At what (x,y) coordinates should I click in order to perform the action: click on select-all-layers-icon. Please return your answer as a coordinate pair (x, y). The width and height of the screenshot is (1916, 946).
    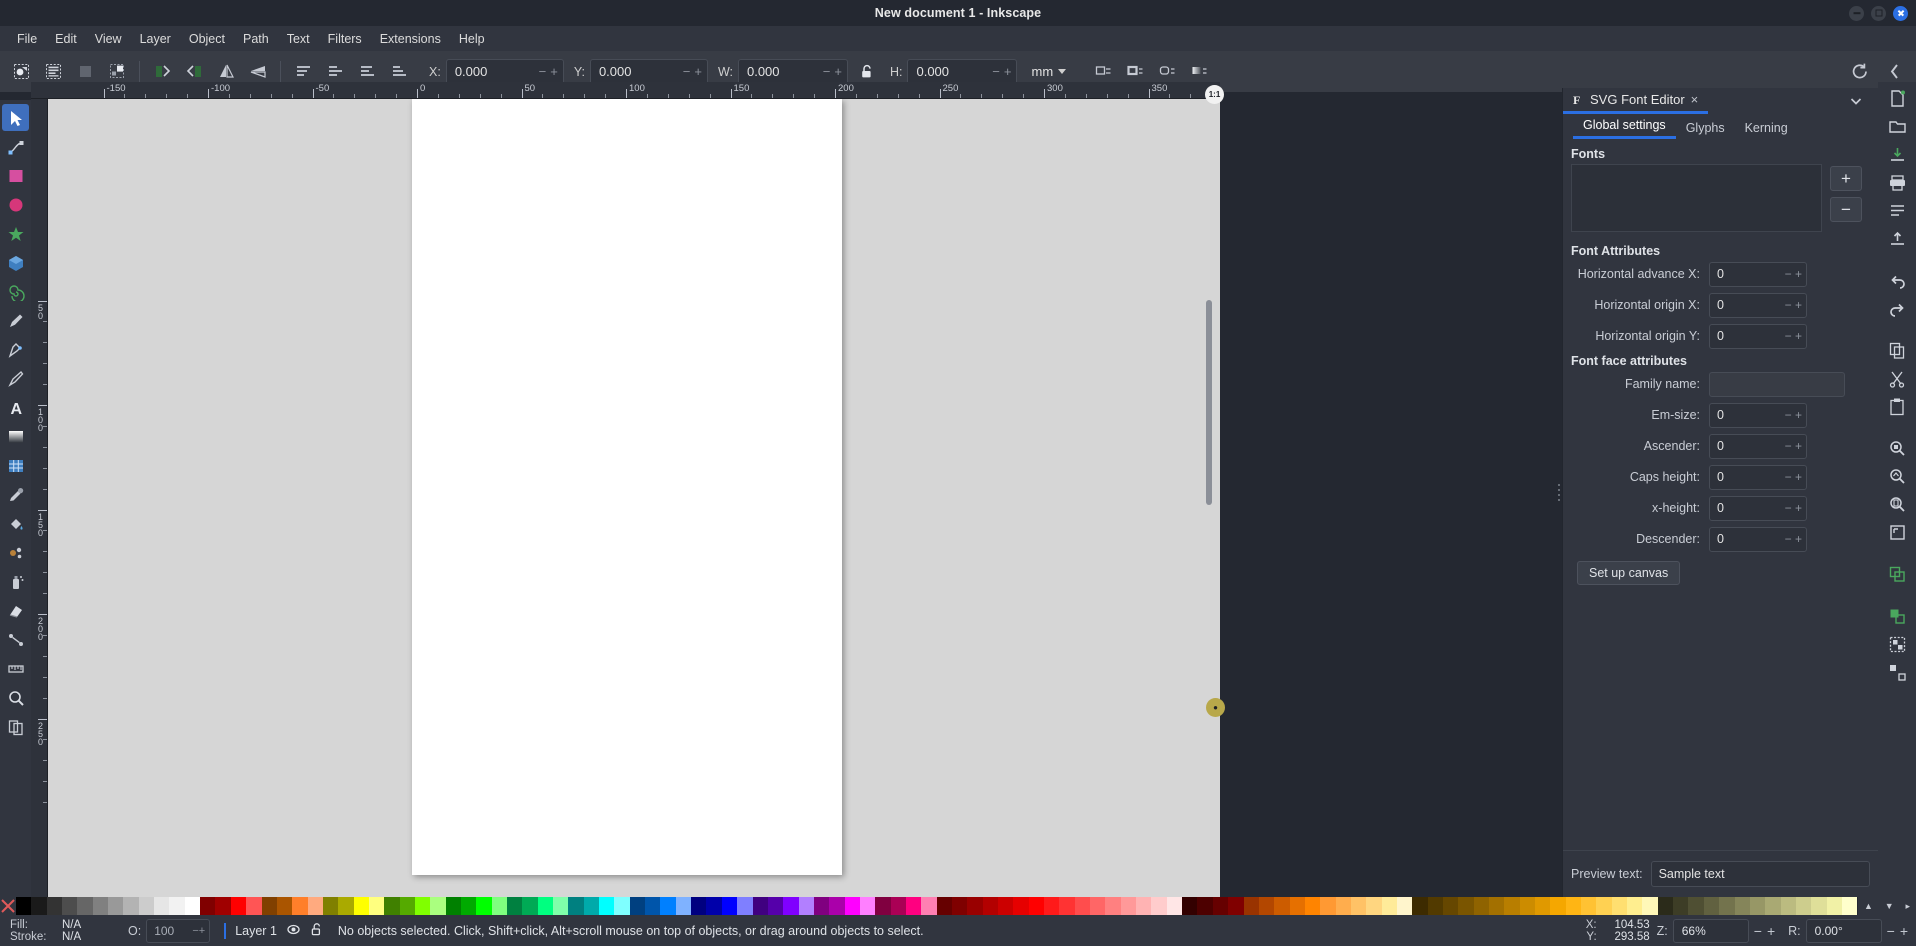
    Looking at the image, I should click on (53, 71).